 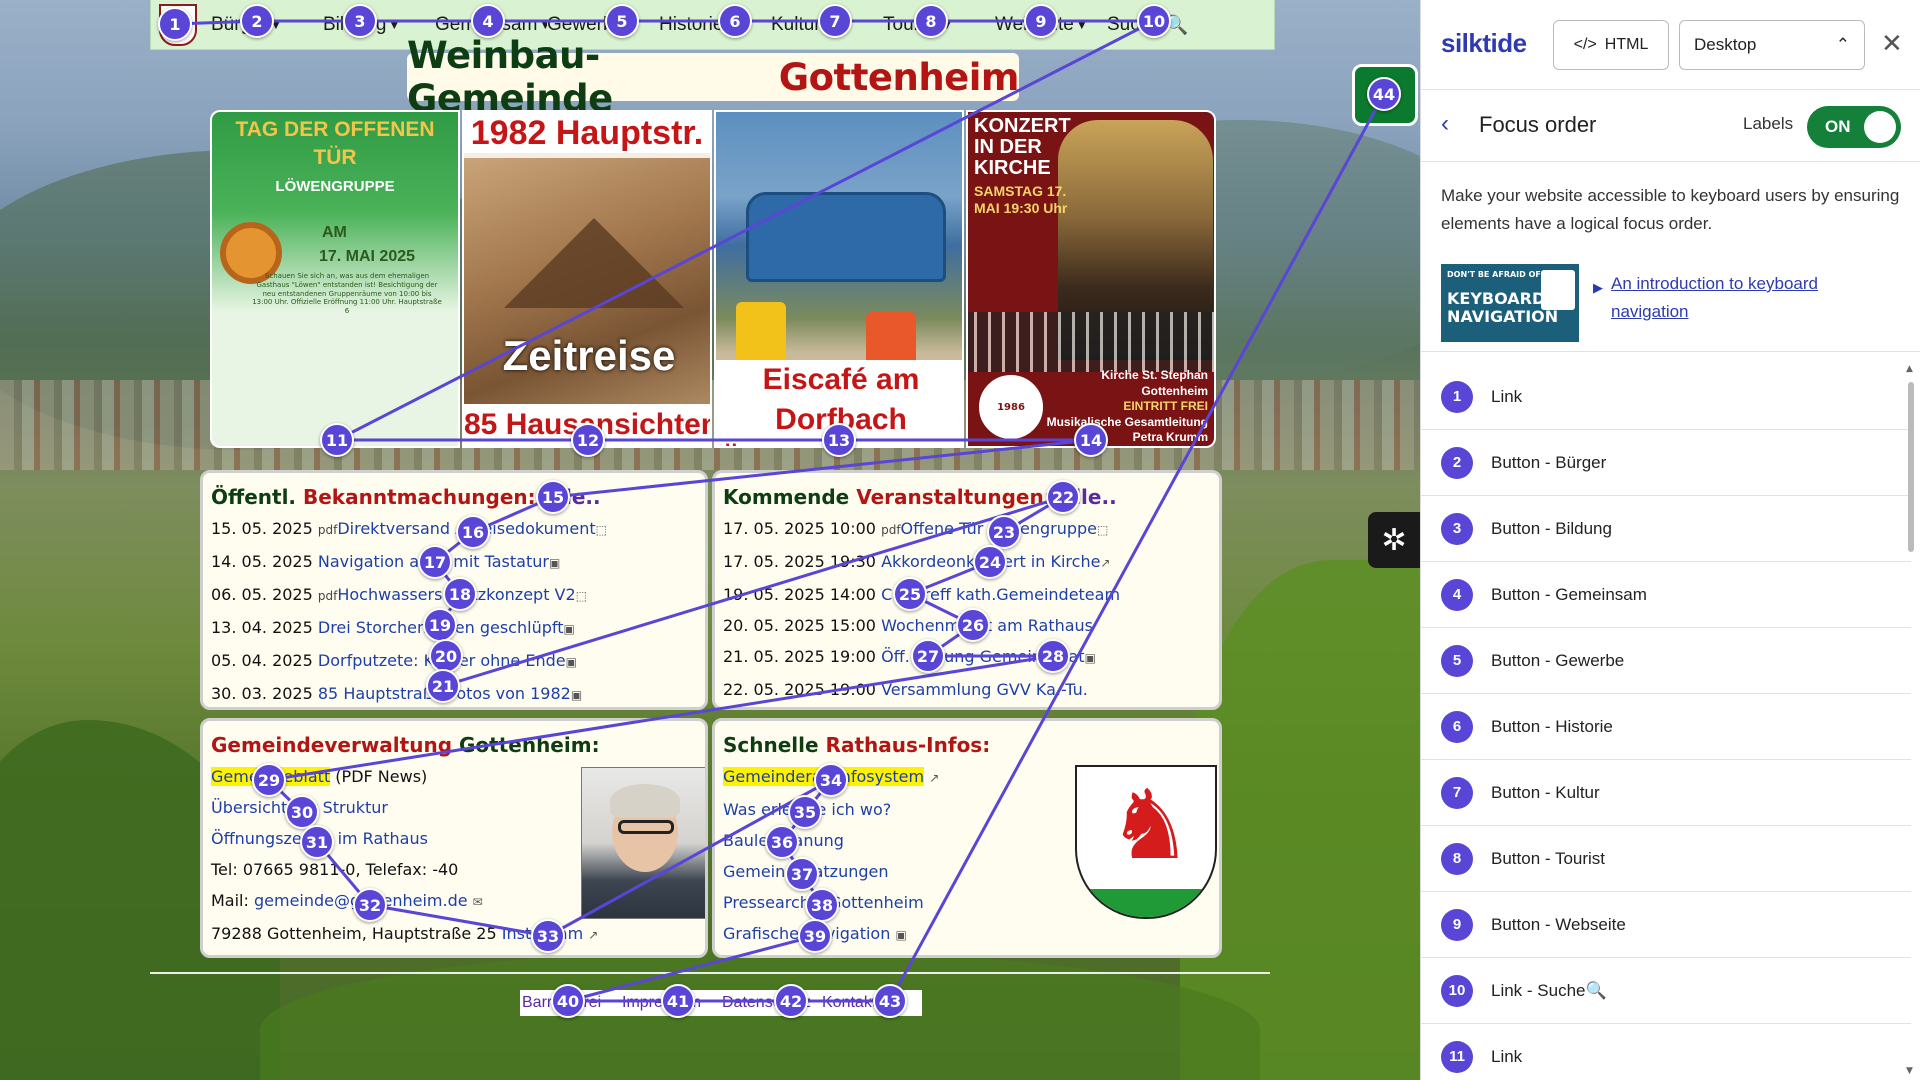 What do you see at coordinates (360, 21) in the screenshot?
I see `focus-order-badge: 3` at bounding box center [360, 21].